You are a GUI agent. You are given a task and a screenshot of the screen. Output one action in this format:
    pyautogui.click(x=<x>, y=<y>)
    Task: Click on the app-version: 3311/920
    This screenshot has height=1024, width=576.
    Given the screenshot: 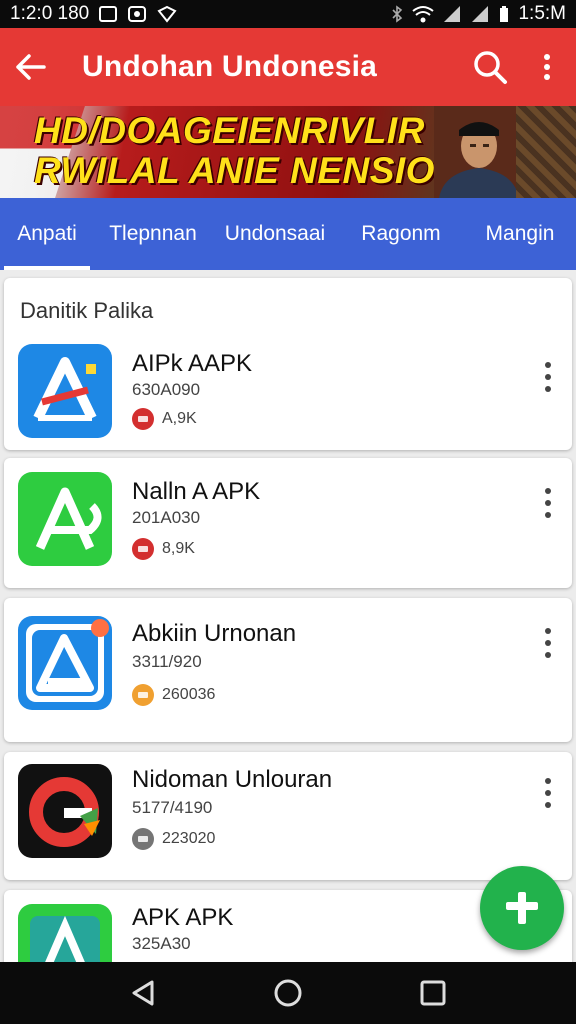 What is the action you would take?
    pyautogui.click(x=167, y=661)
    